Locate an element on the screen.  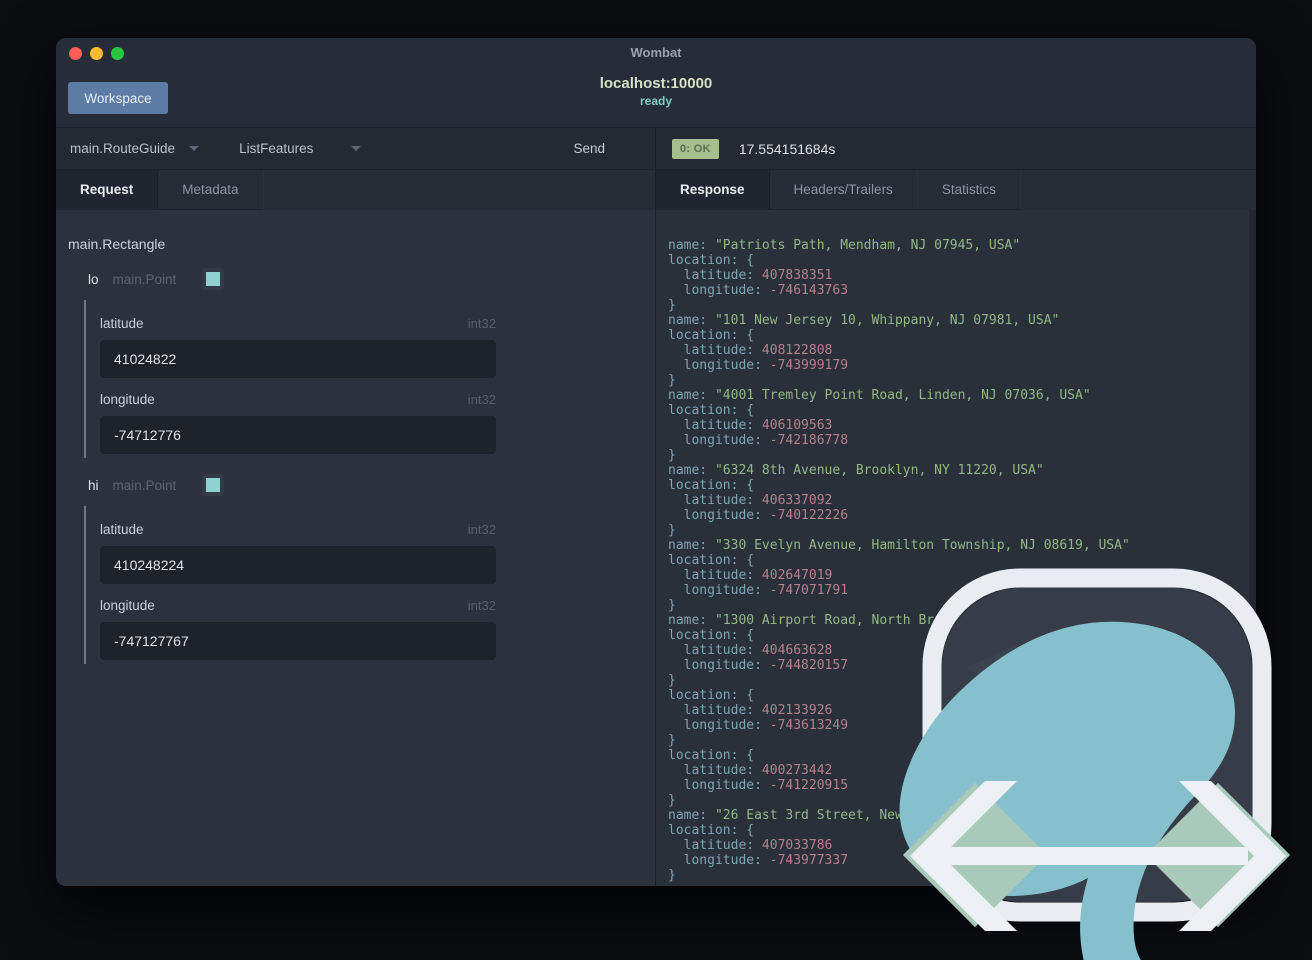
response-line: latitude: 400273442 is located at coordinates (750, 770).